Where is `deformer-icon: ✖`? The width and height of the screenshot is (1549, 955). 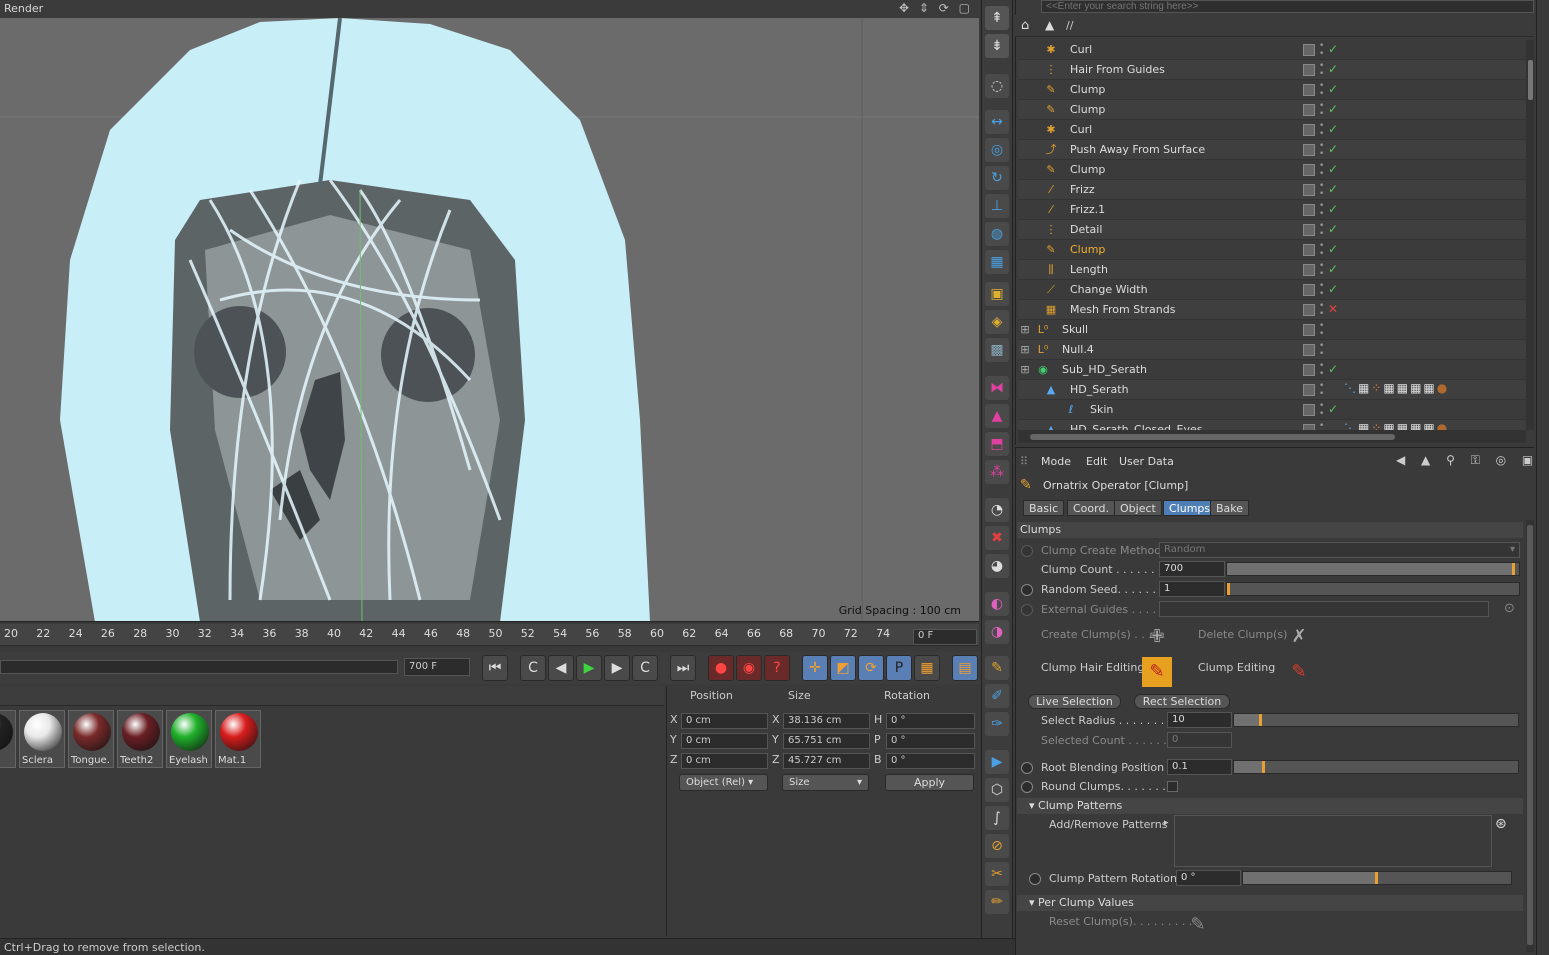 deformer-icon: ✖ is located at coordinates (997, 538).